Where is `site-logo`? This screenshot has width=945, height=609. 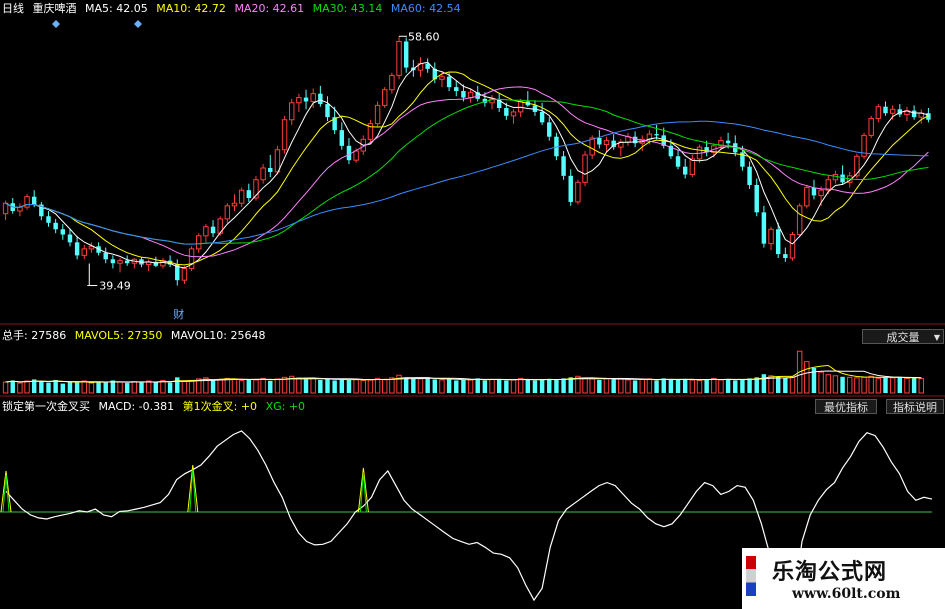
site-logo is located at coordinates (751, 576).